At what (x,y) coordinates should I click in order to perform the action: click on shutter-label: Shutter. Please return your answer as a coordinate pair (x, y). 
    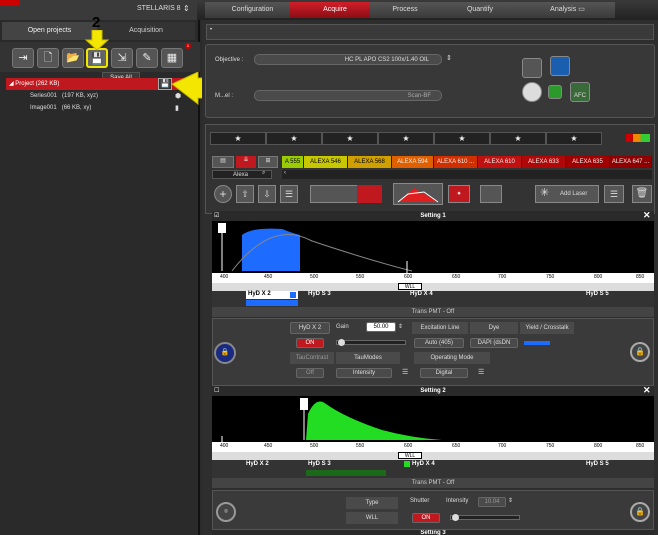
    Looking at the image, I should click on (420, 501).